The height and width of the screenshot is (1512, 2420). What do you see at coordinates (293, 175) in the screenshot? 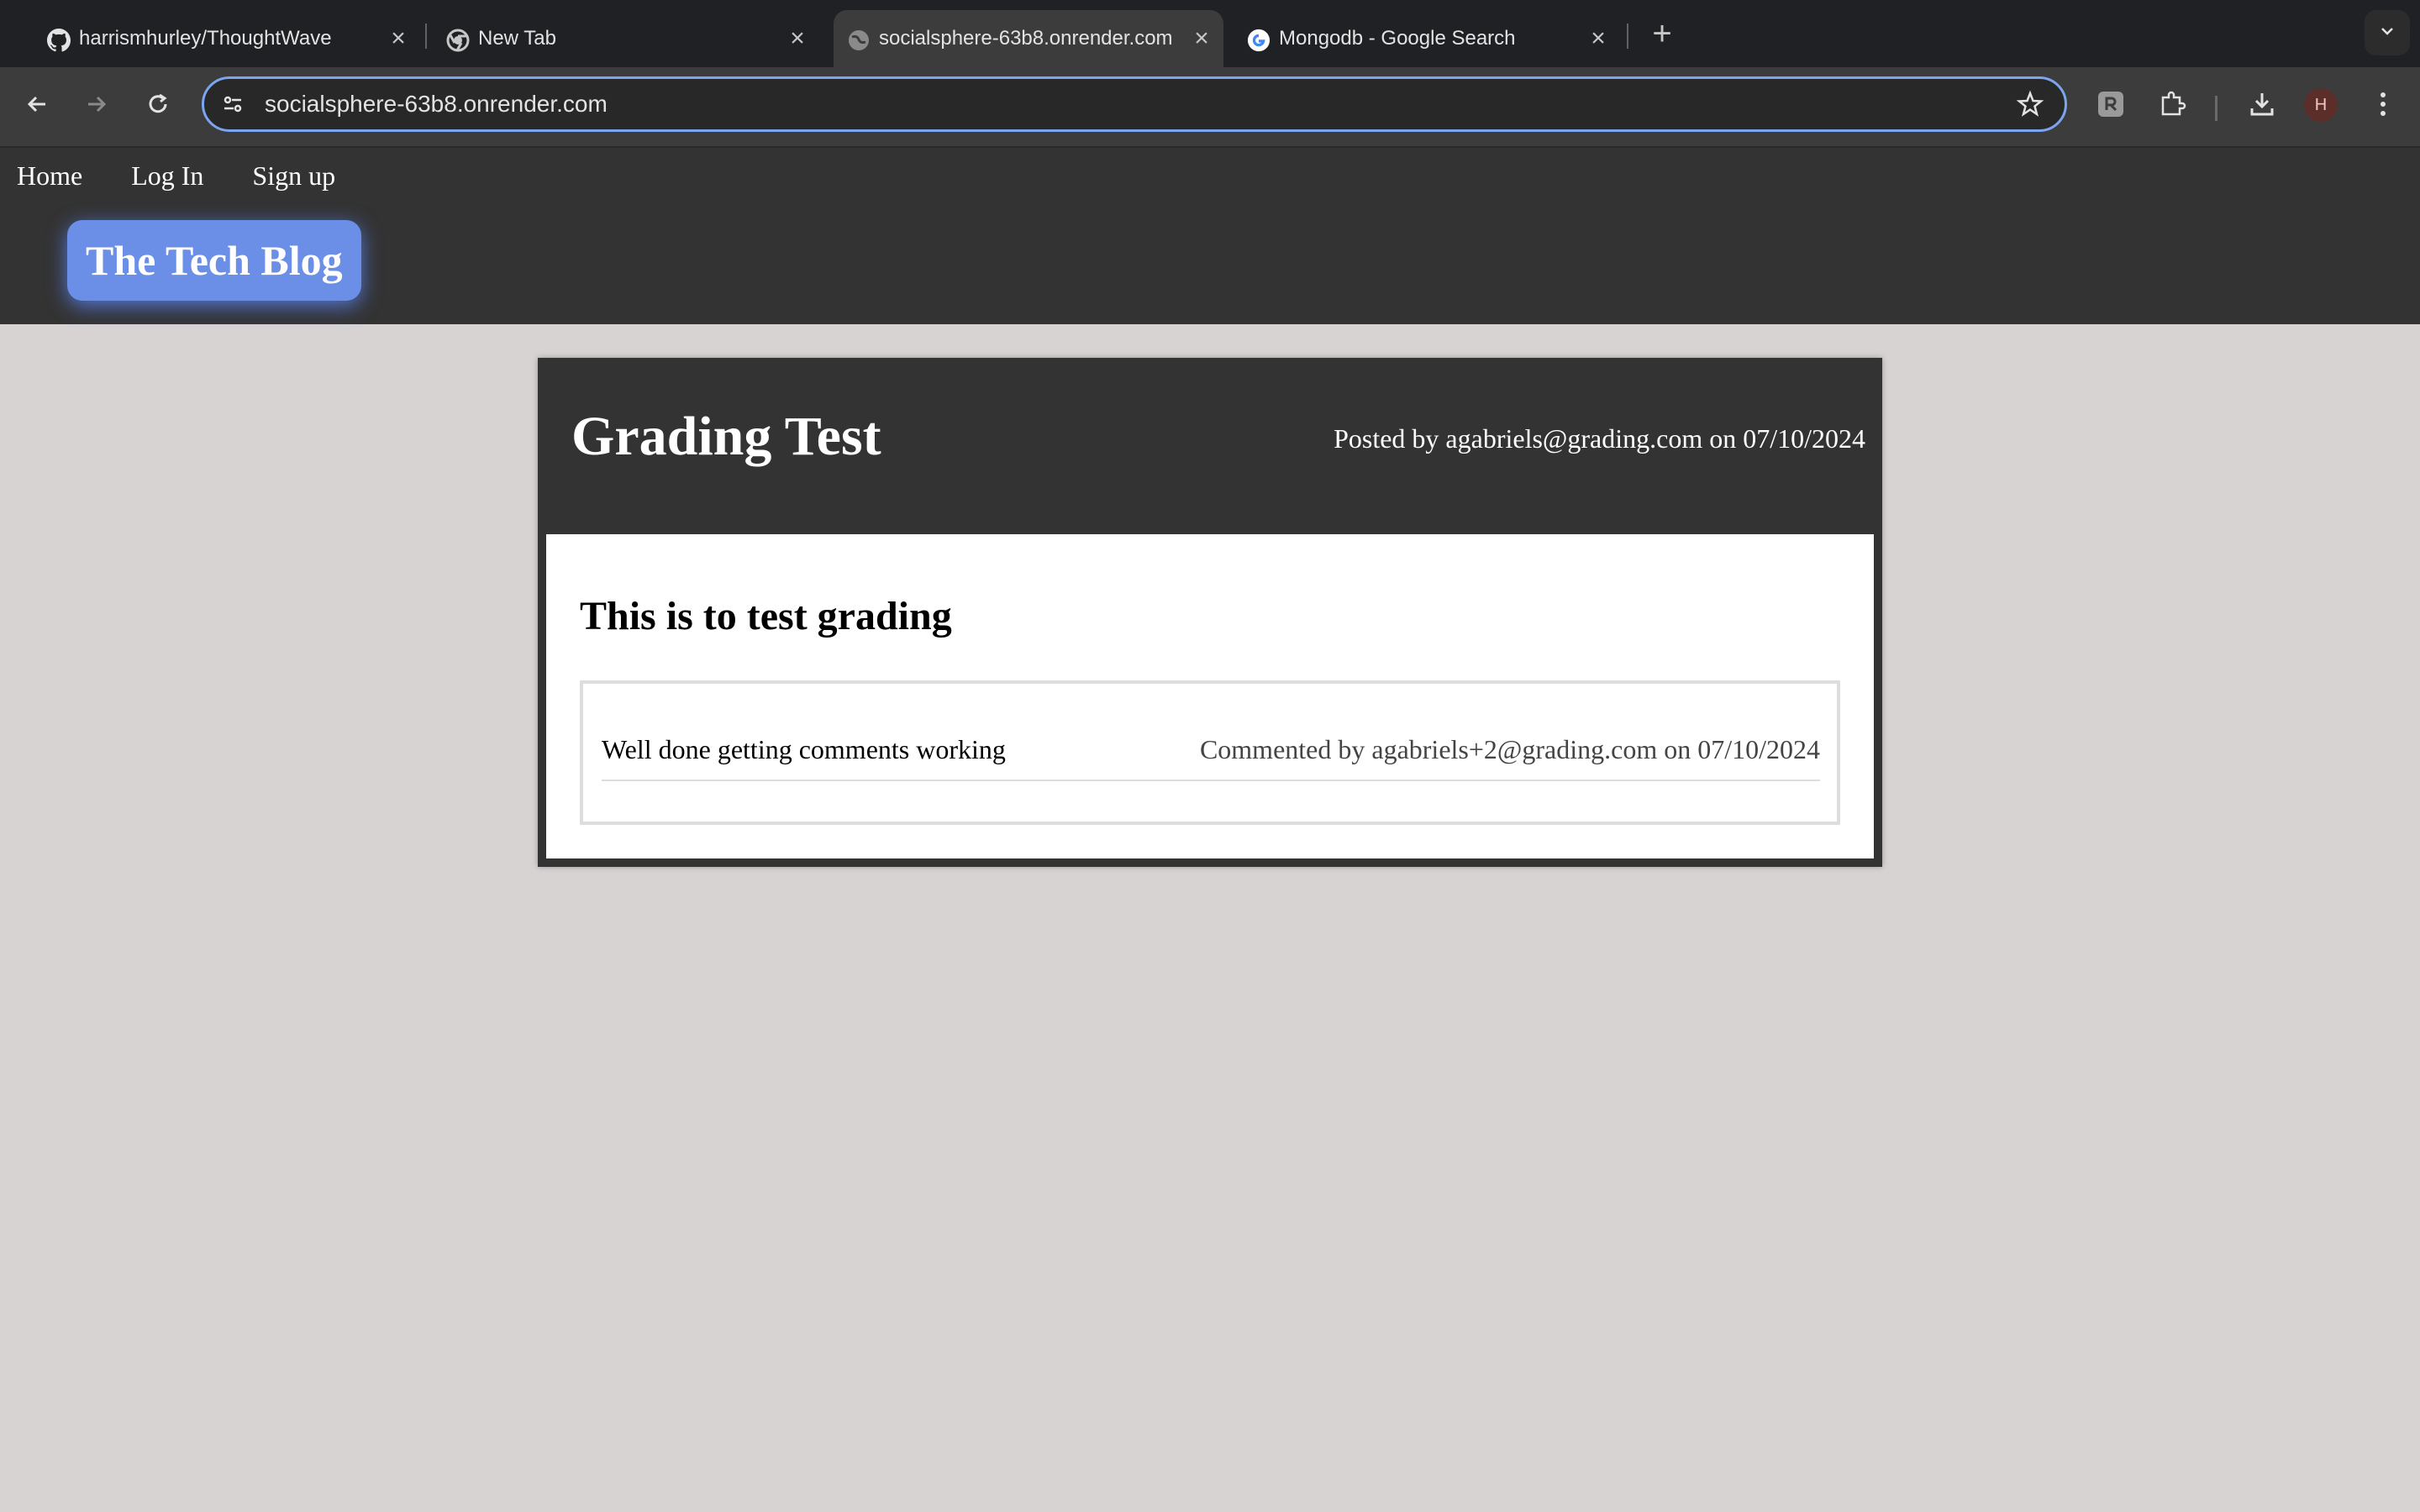
I see `nav-signup-link: Sign up` at bounding box center [293, 175].